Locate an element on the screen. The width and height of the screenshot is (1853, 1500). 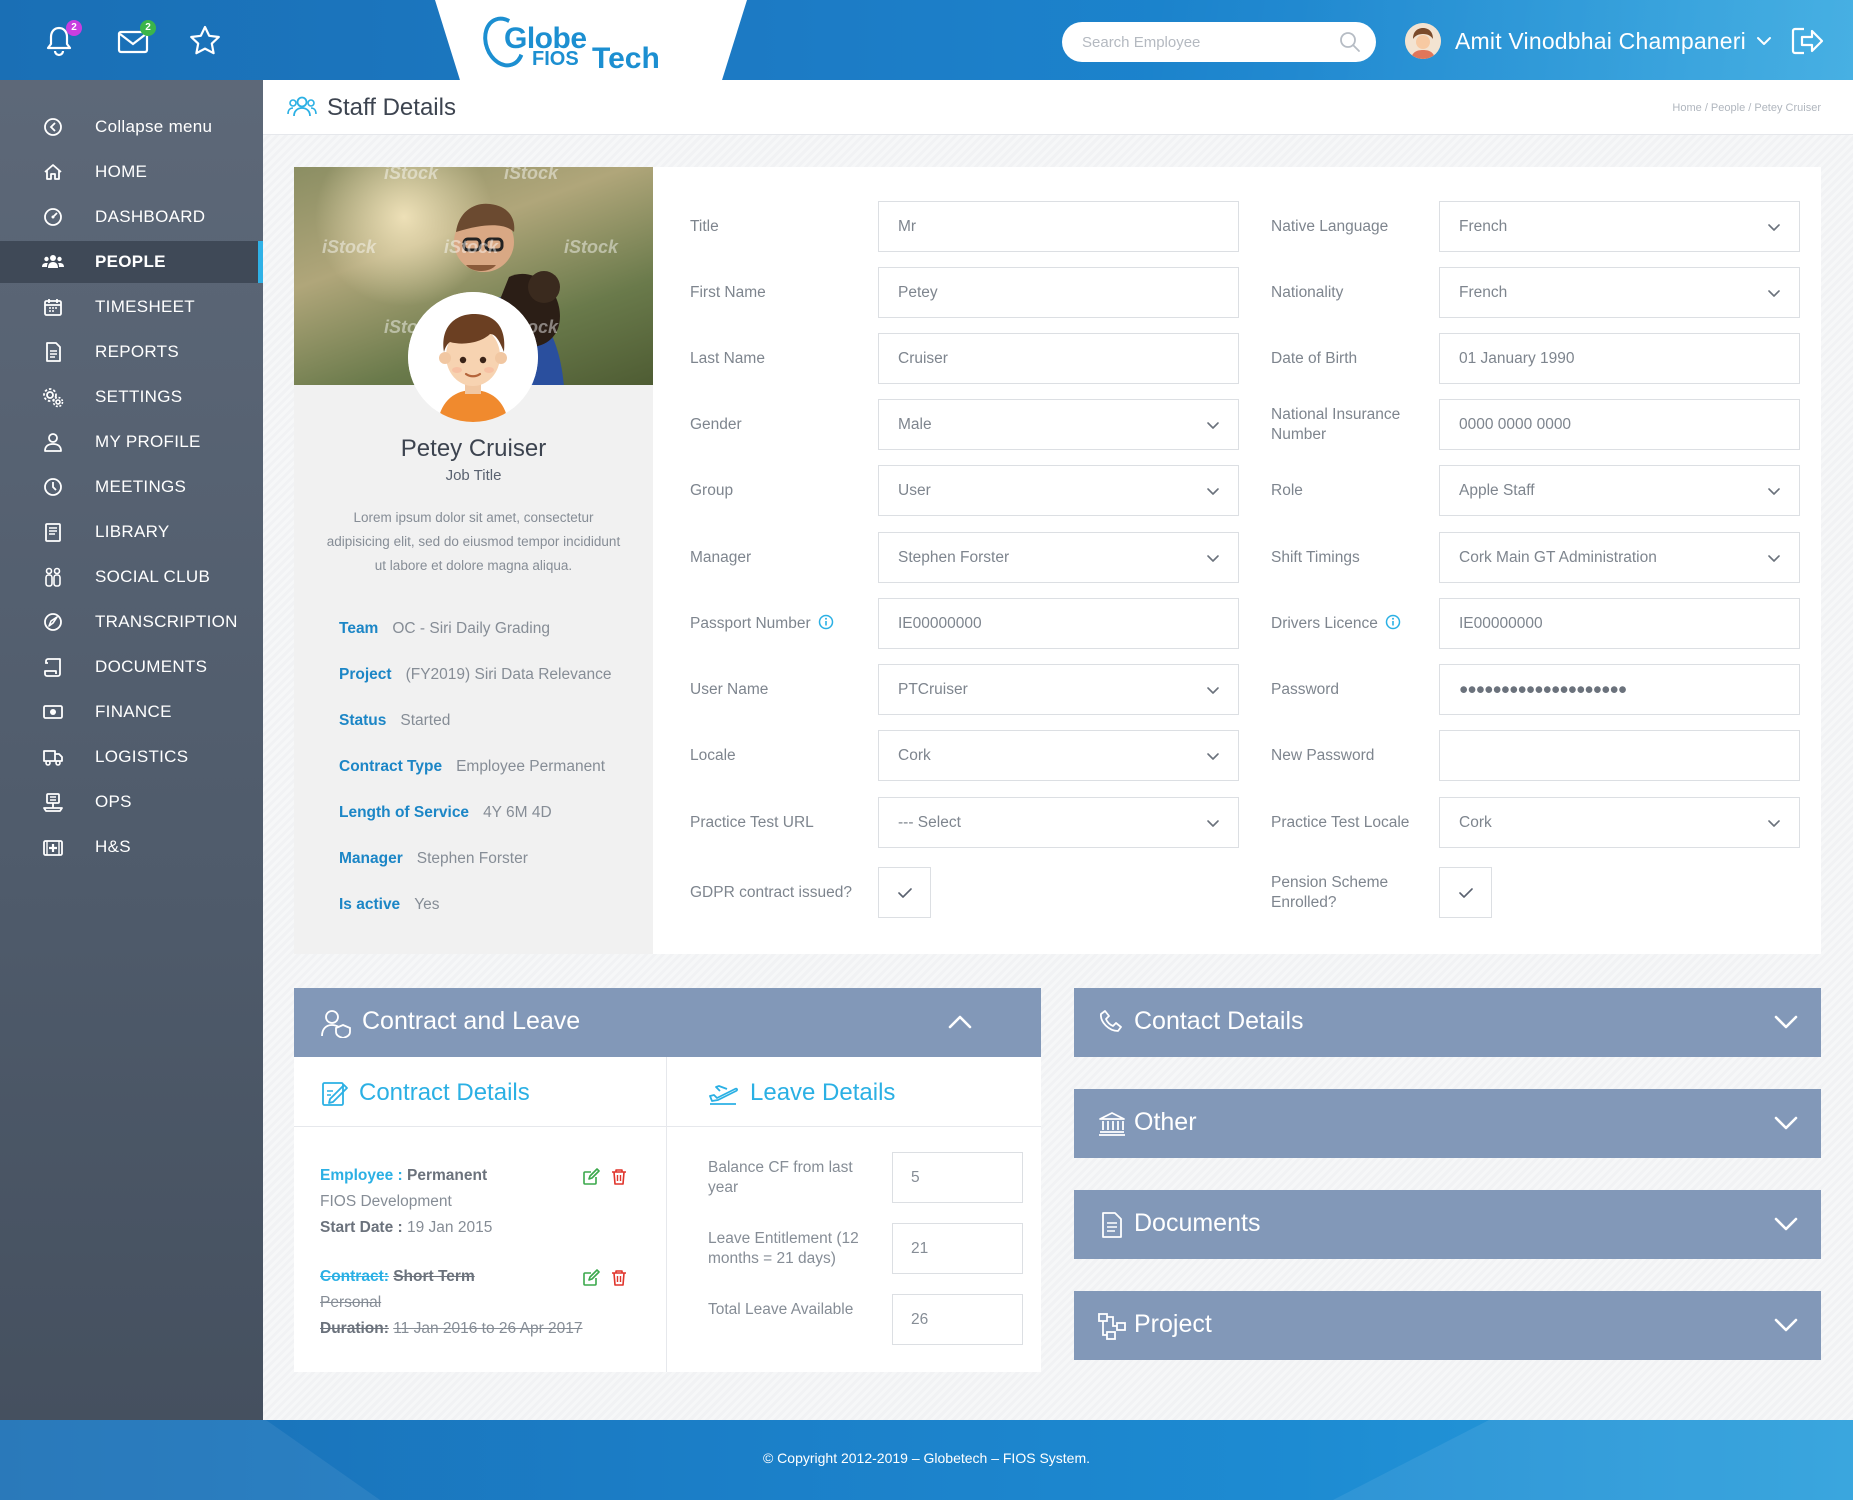
native-language-select: French is located at coordinates (1619, 226).